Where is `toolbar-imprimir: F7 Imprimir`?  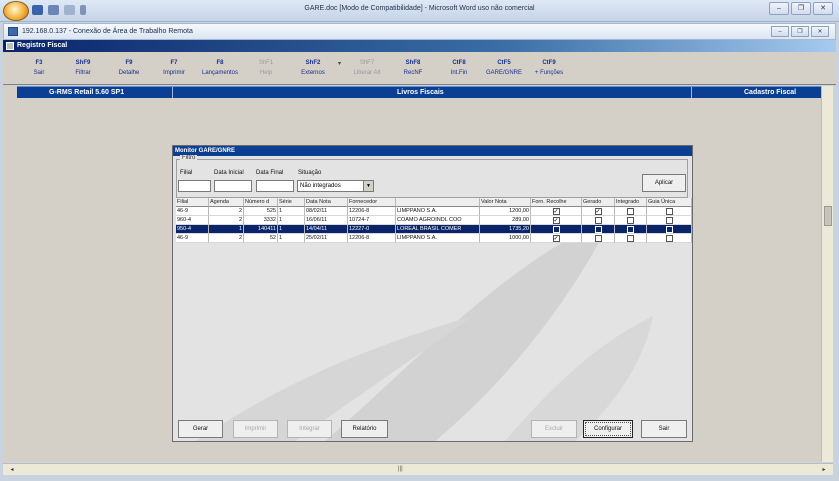 toolbar-imprimir: F7 Imprimir is located at coordinates (174, 68).